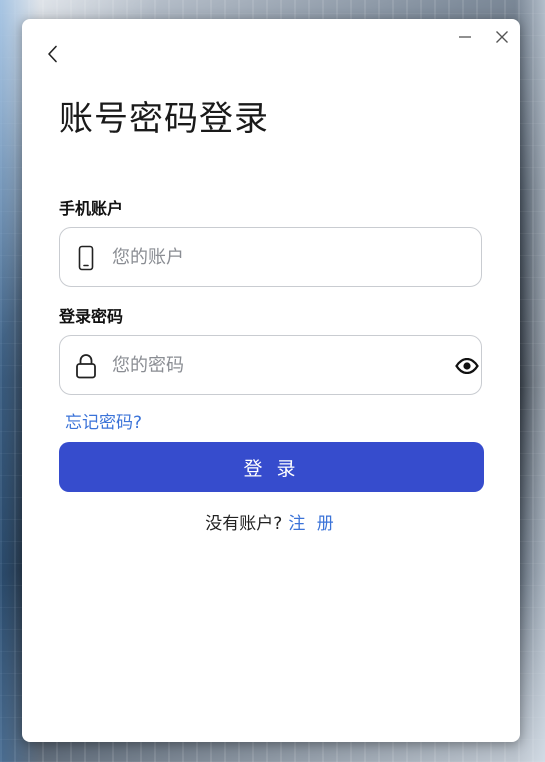  I want to click on close-button, so click(502, 38).